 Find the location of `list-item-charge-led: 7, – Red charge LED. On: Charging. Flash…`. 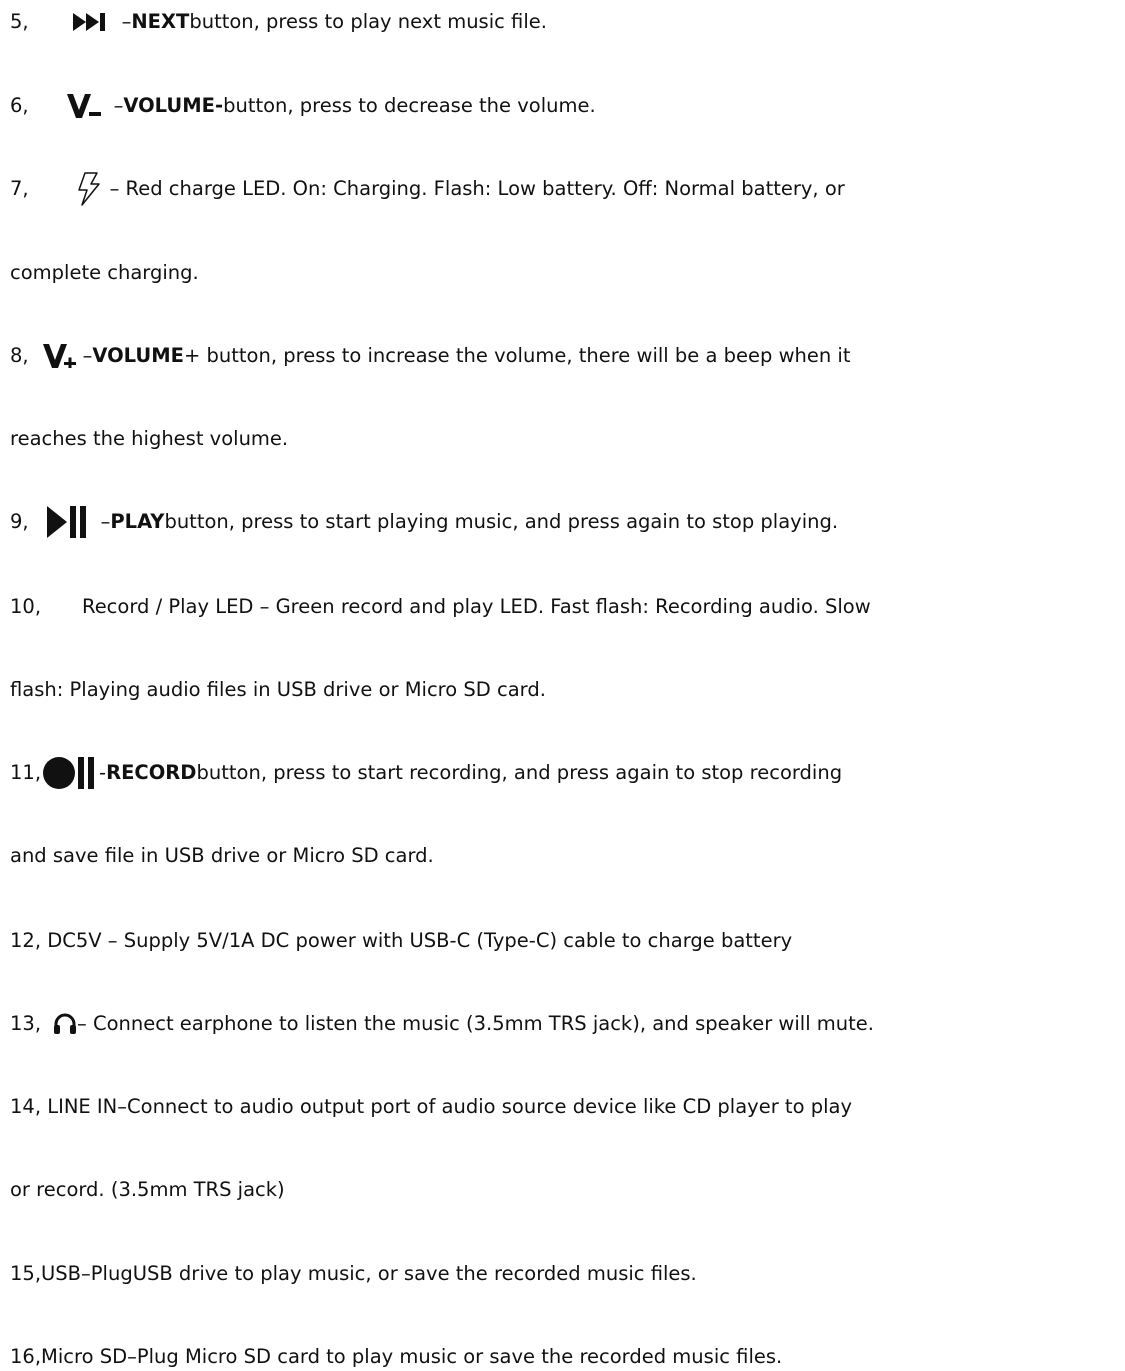

list-item-charge-led: 7, – Red charge LED. On: Charging. Flash… is located at coordinates (427, 189).